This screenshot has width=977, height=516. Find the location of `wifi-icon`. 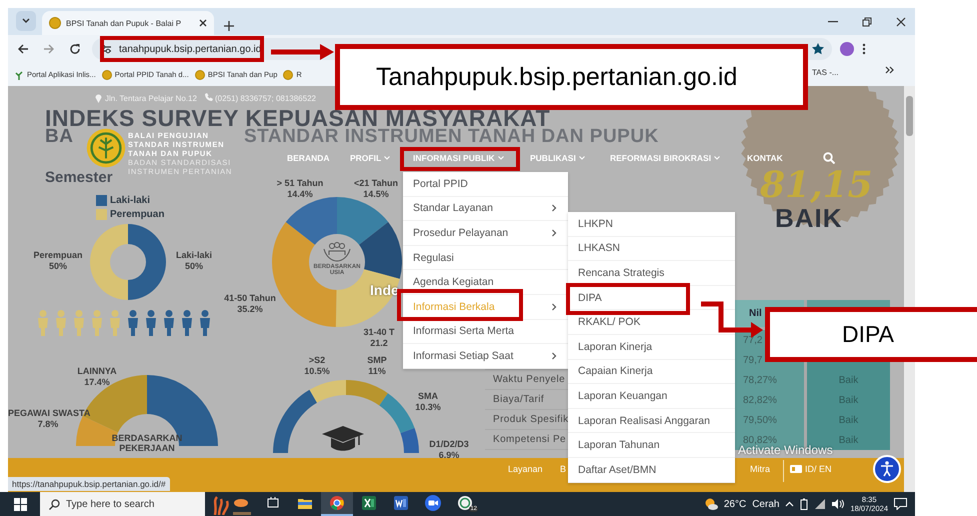

wifi-icon is located at coordinates (820, 504).